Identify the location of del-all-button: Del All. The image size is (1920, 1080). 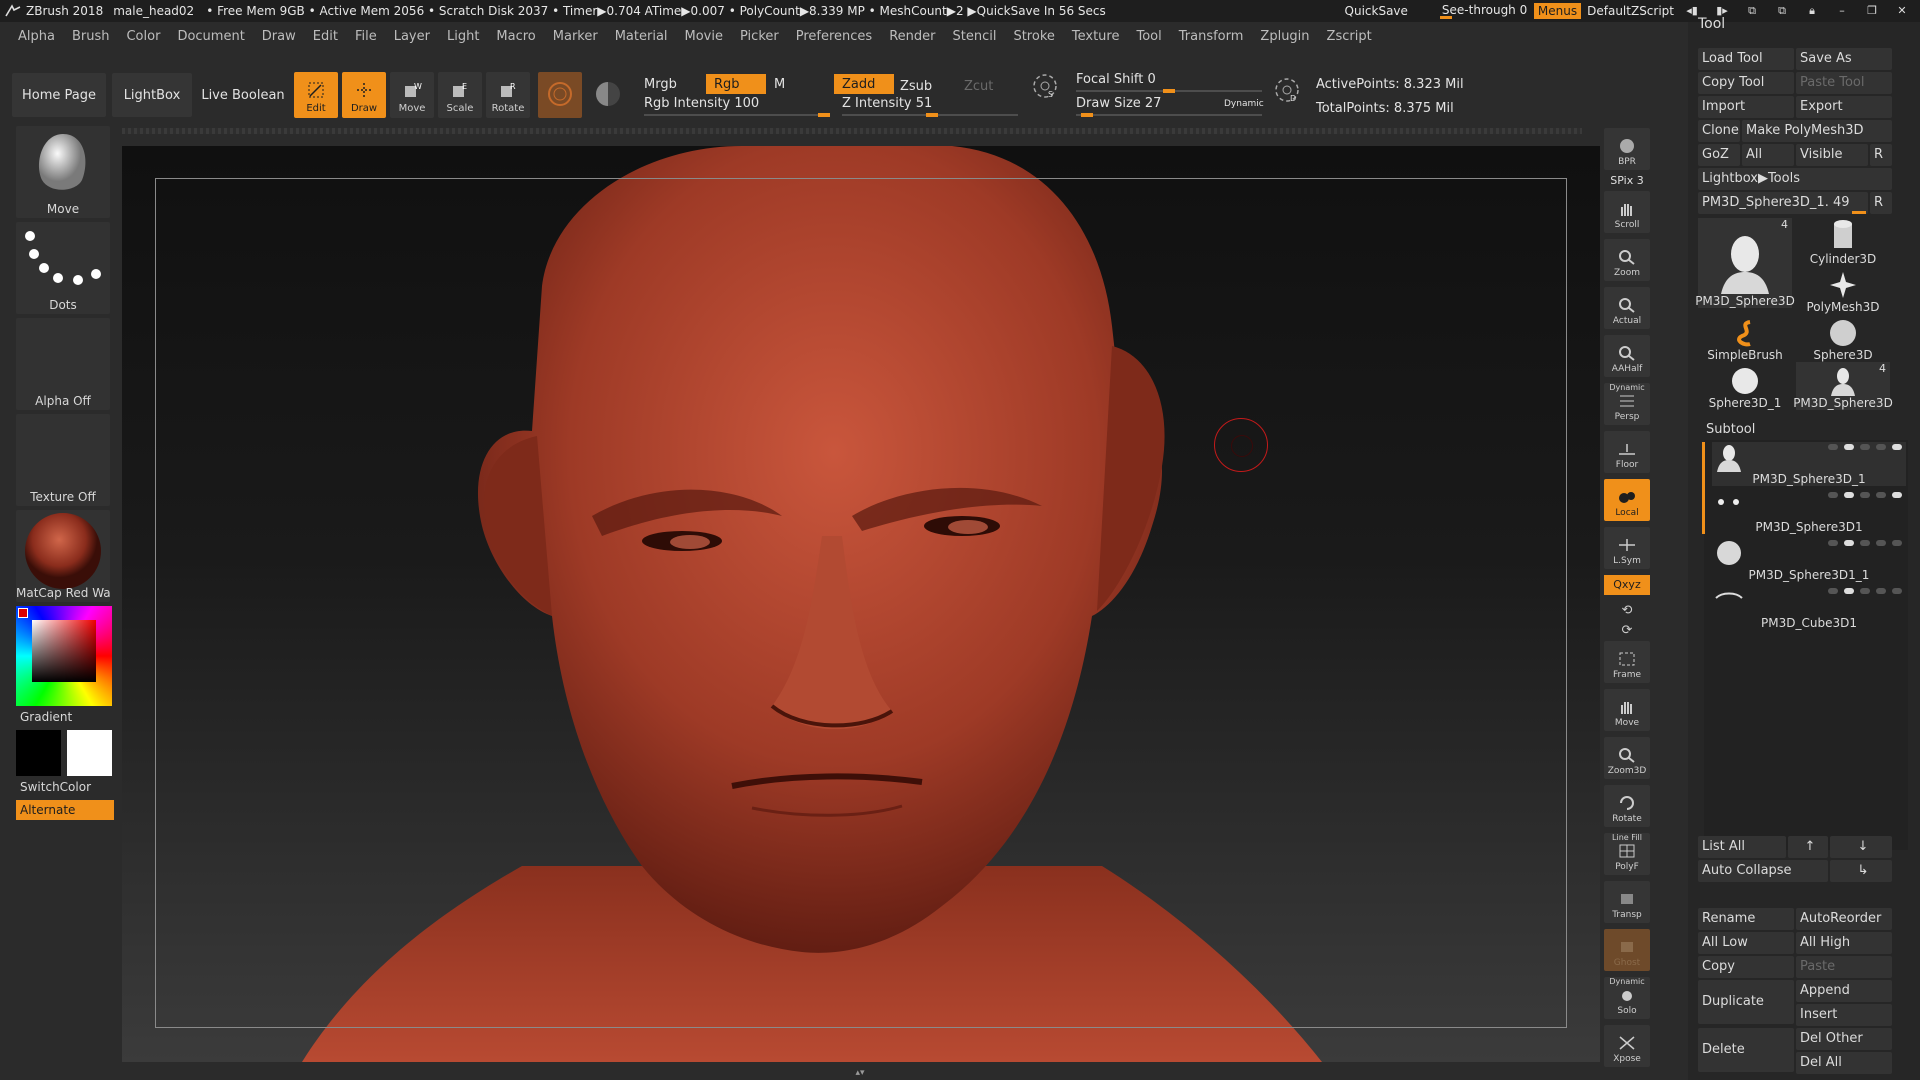
(1844, 1063).